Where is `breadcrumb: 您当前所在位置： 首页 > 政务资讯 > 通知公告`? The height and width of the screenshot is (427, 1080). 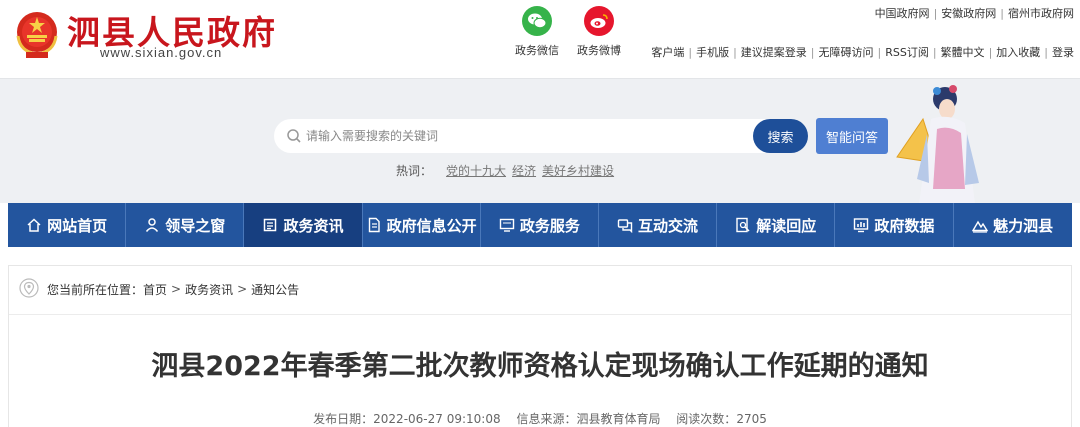 breadcrumb: 您当前所在位置： 首页 > 政务资讯 > 通知公告 is located at coordinates (159, 289).